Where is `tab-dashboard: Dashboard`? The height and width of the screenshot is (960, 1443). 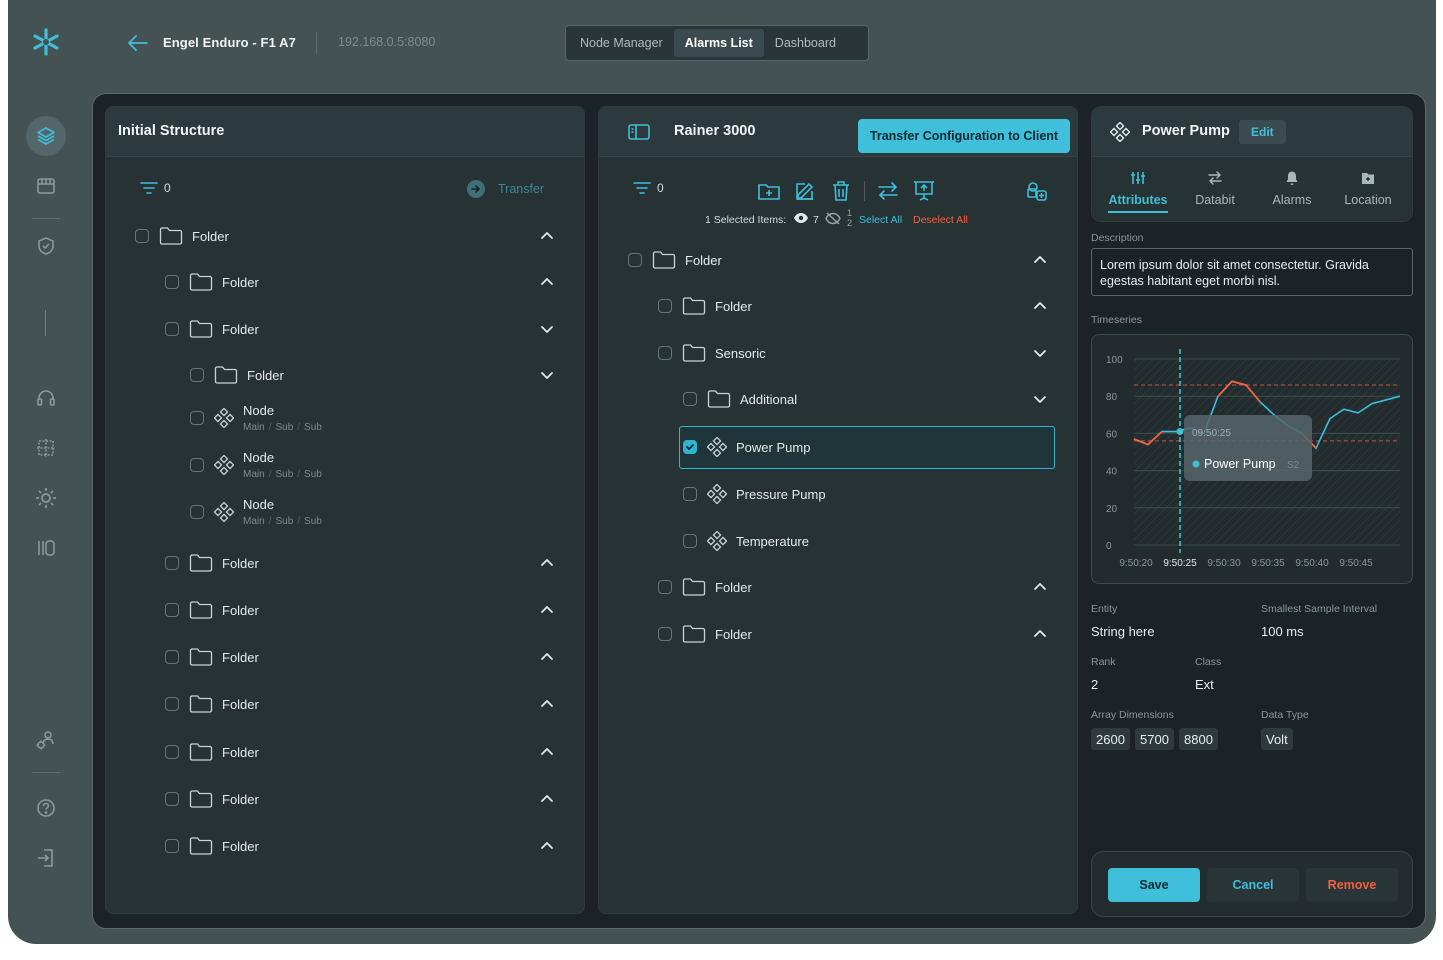
tab-dashboard: Dashboard is located at coordinates (805, 43).